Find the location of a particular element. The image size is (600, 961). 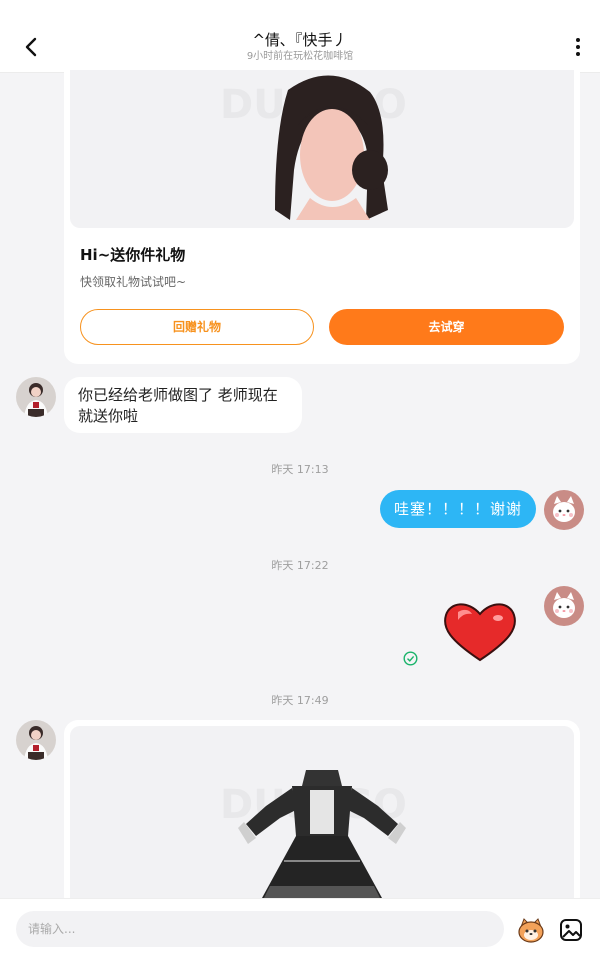

chat-title-area: ^倩､『快手丿 9小时前在玩松花咖啡馆 is located at coordinates (300, 47).